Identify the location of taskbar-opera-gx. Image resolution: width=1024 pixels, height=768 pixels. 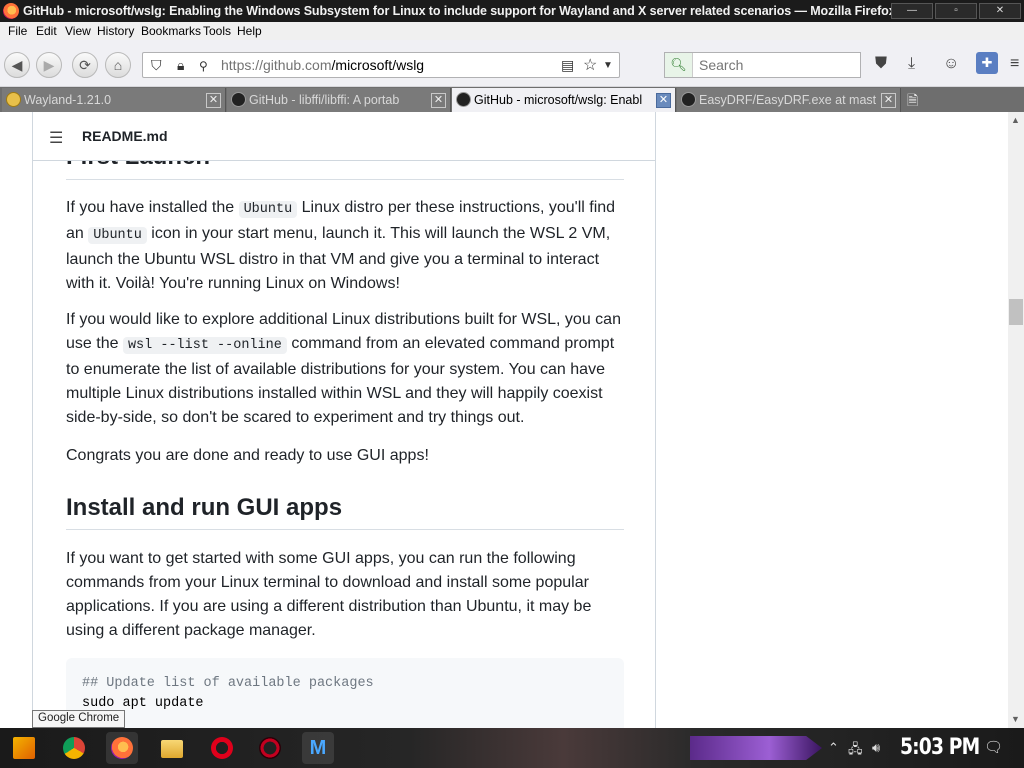
(270, 748).